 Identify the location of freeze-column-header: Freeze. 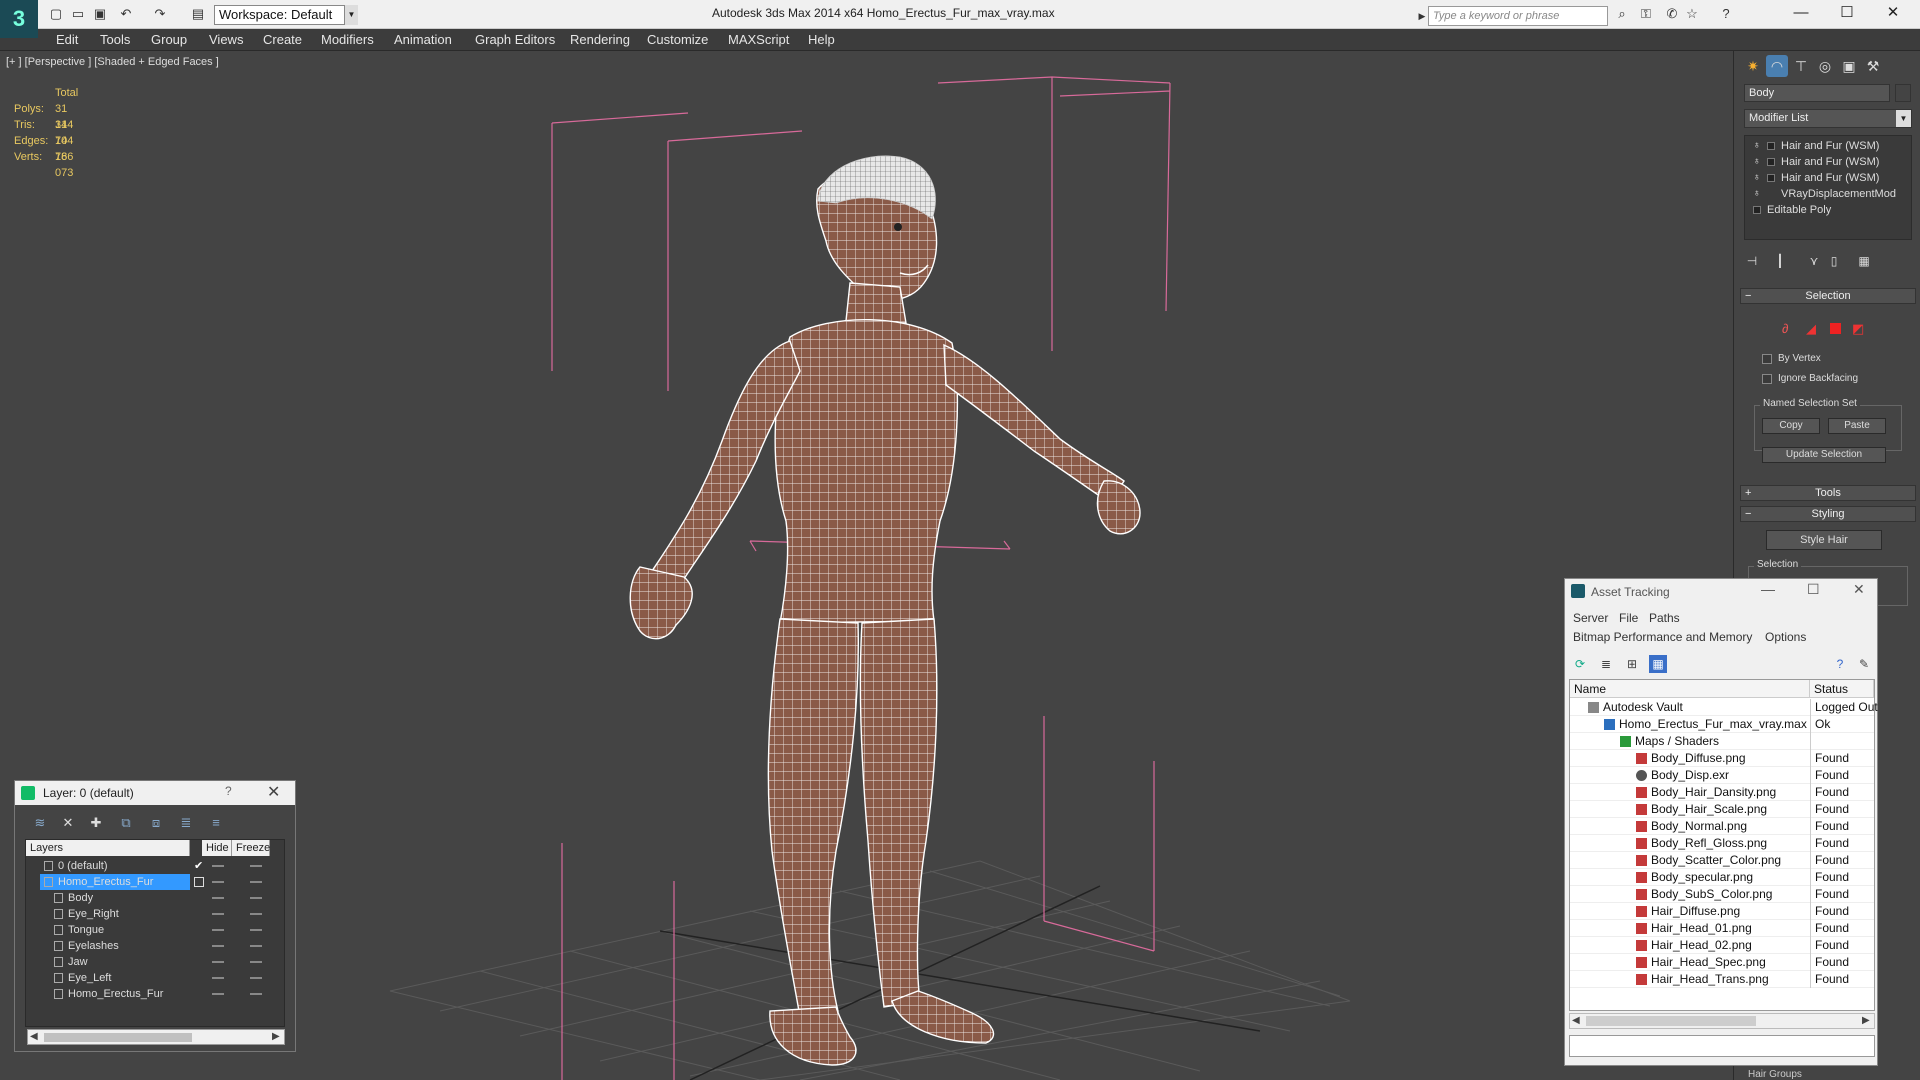
(251, 848).